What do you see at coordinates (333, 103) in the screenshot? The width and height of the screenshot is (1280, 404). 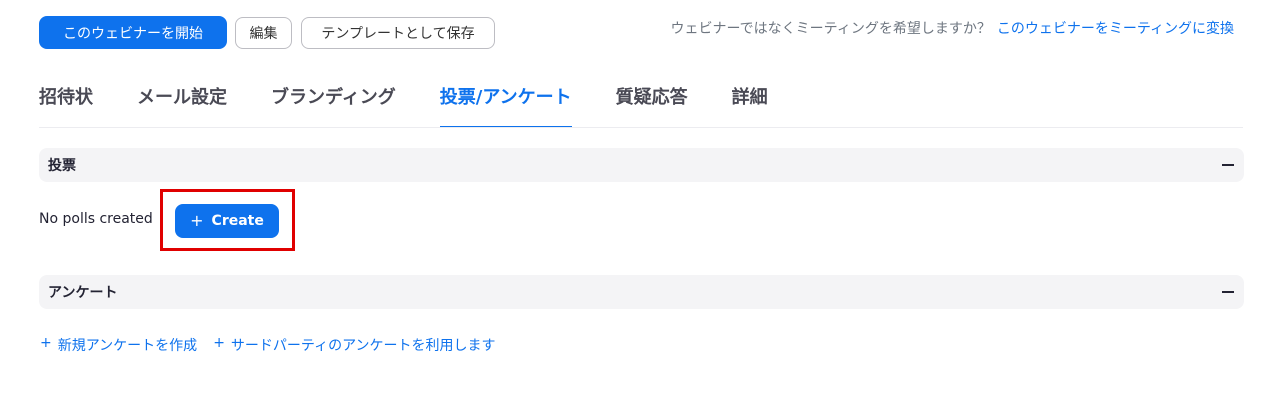 I see `tab-branding: ブランディング` at bounding box center [333, 103].